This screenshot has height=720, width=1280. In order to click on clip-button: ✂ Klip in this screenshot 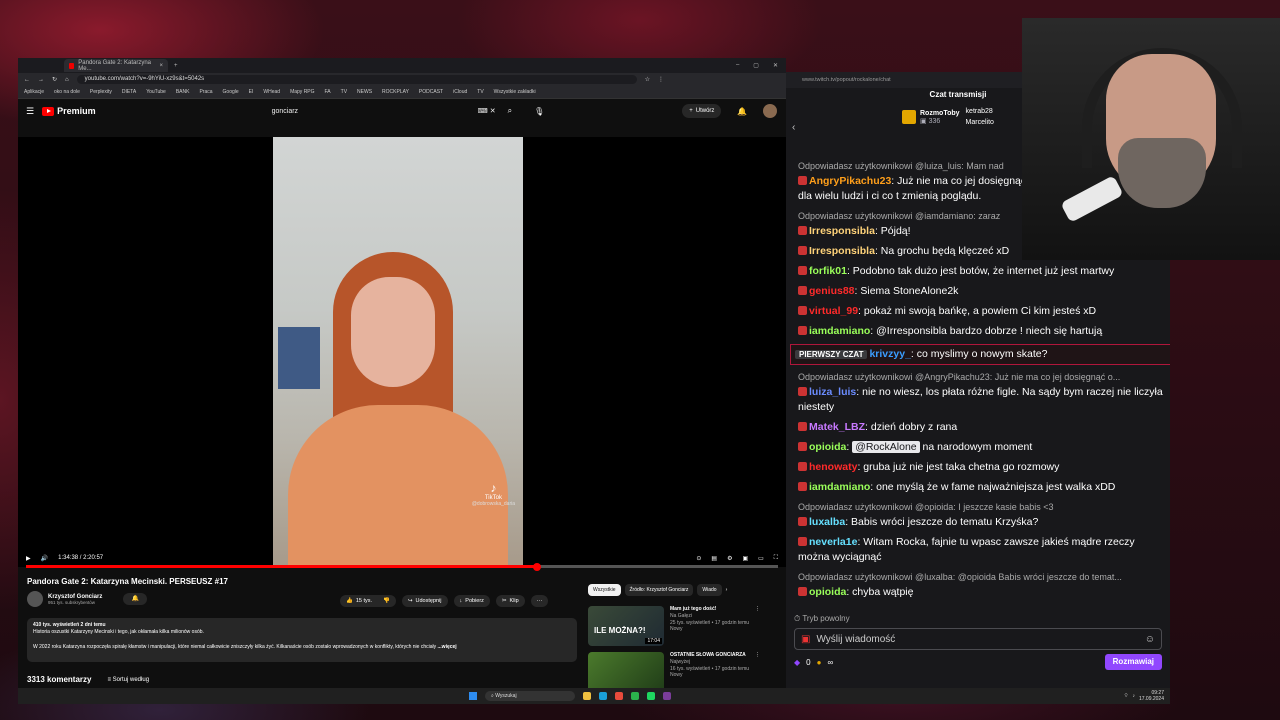, I will do `click(510, 601)`.